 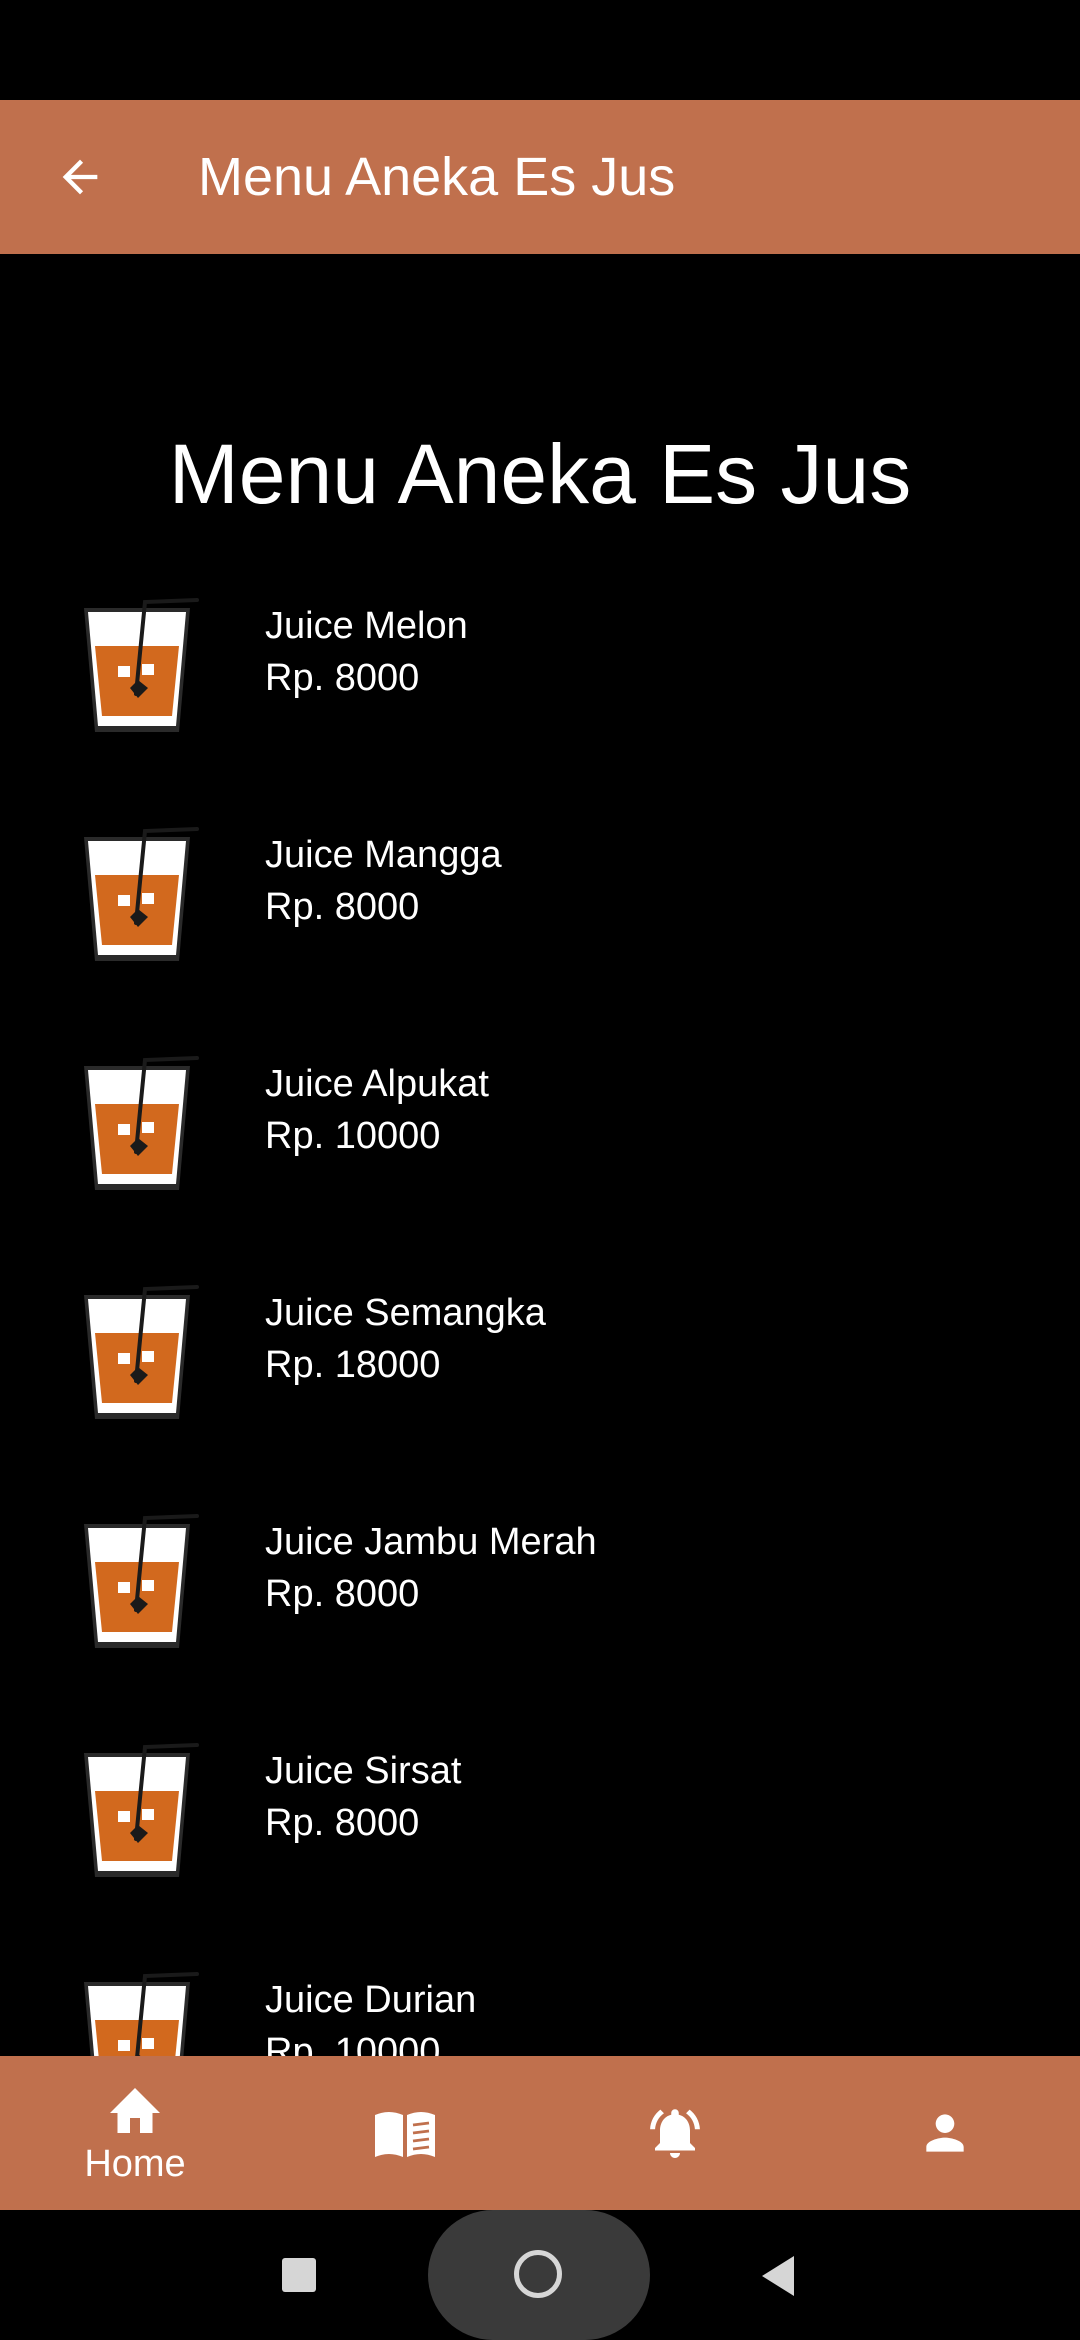 I want to click on arrow-left-icon, so click(x=80, y=177).